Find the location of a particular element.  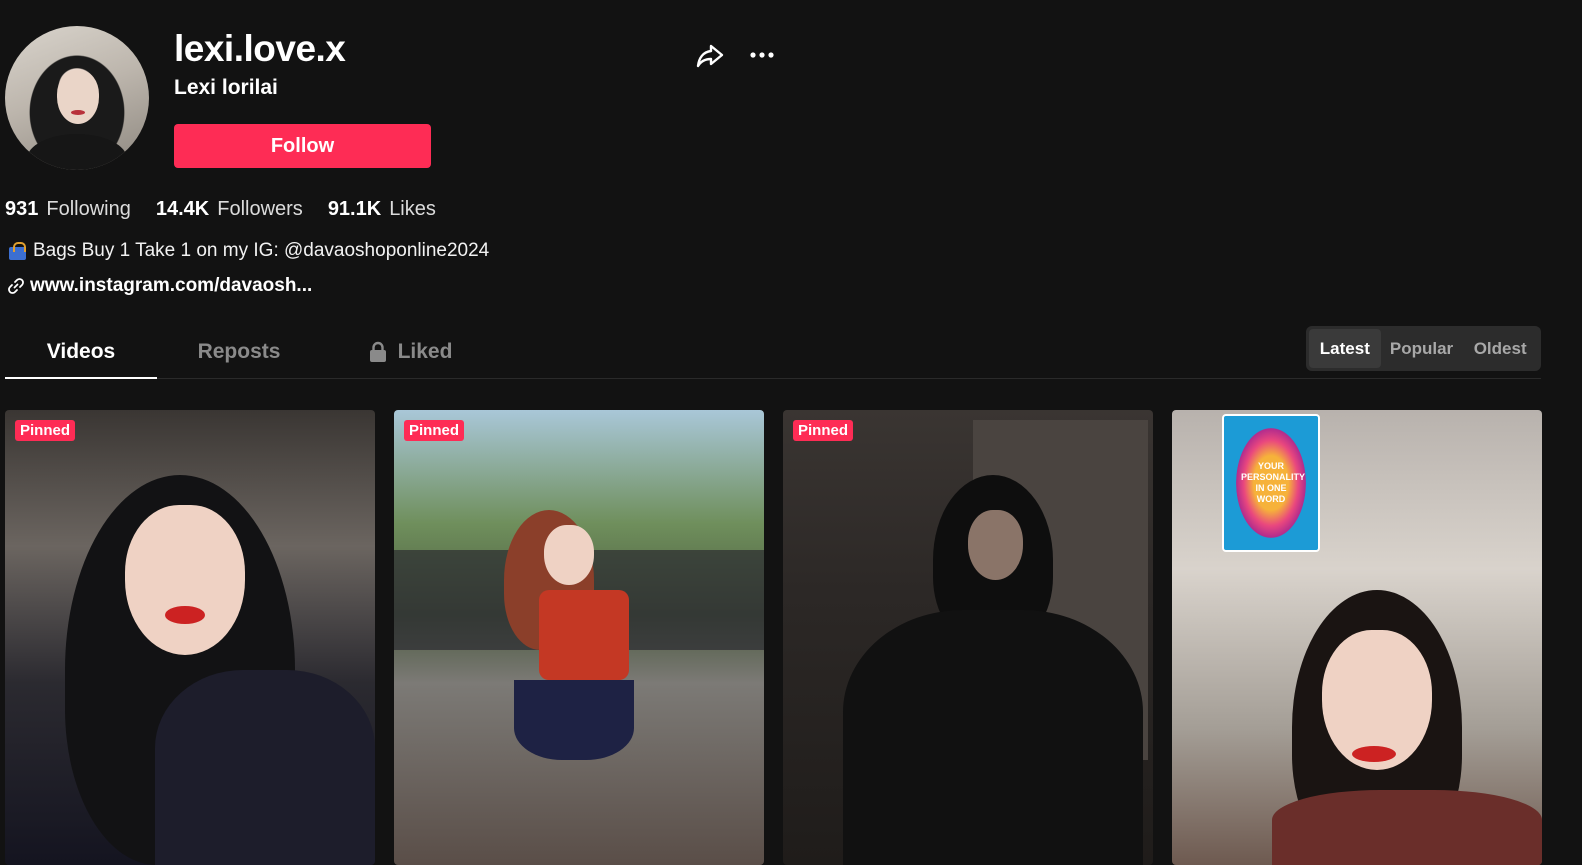

stat-followers: 14.4K Followers is located at coordinates (229, 209).